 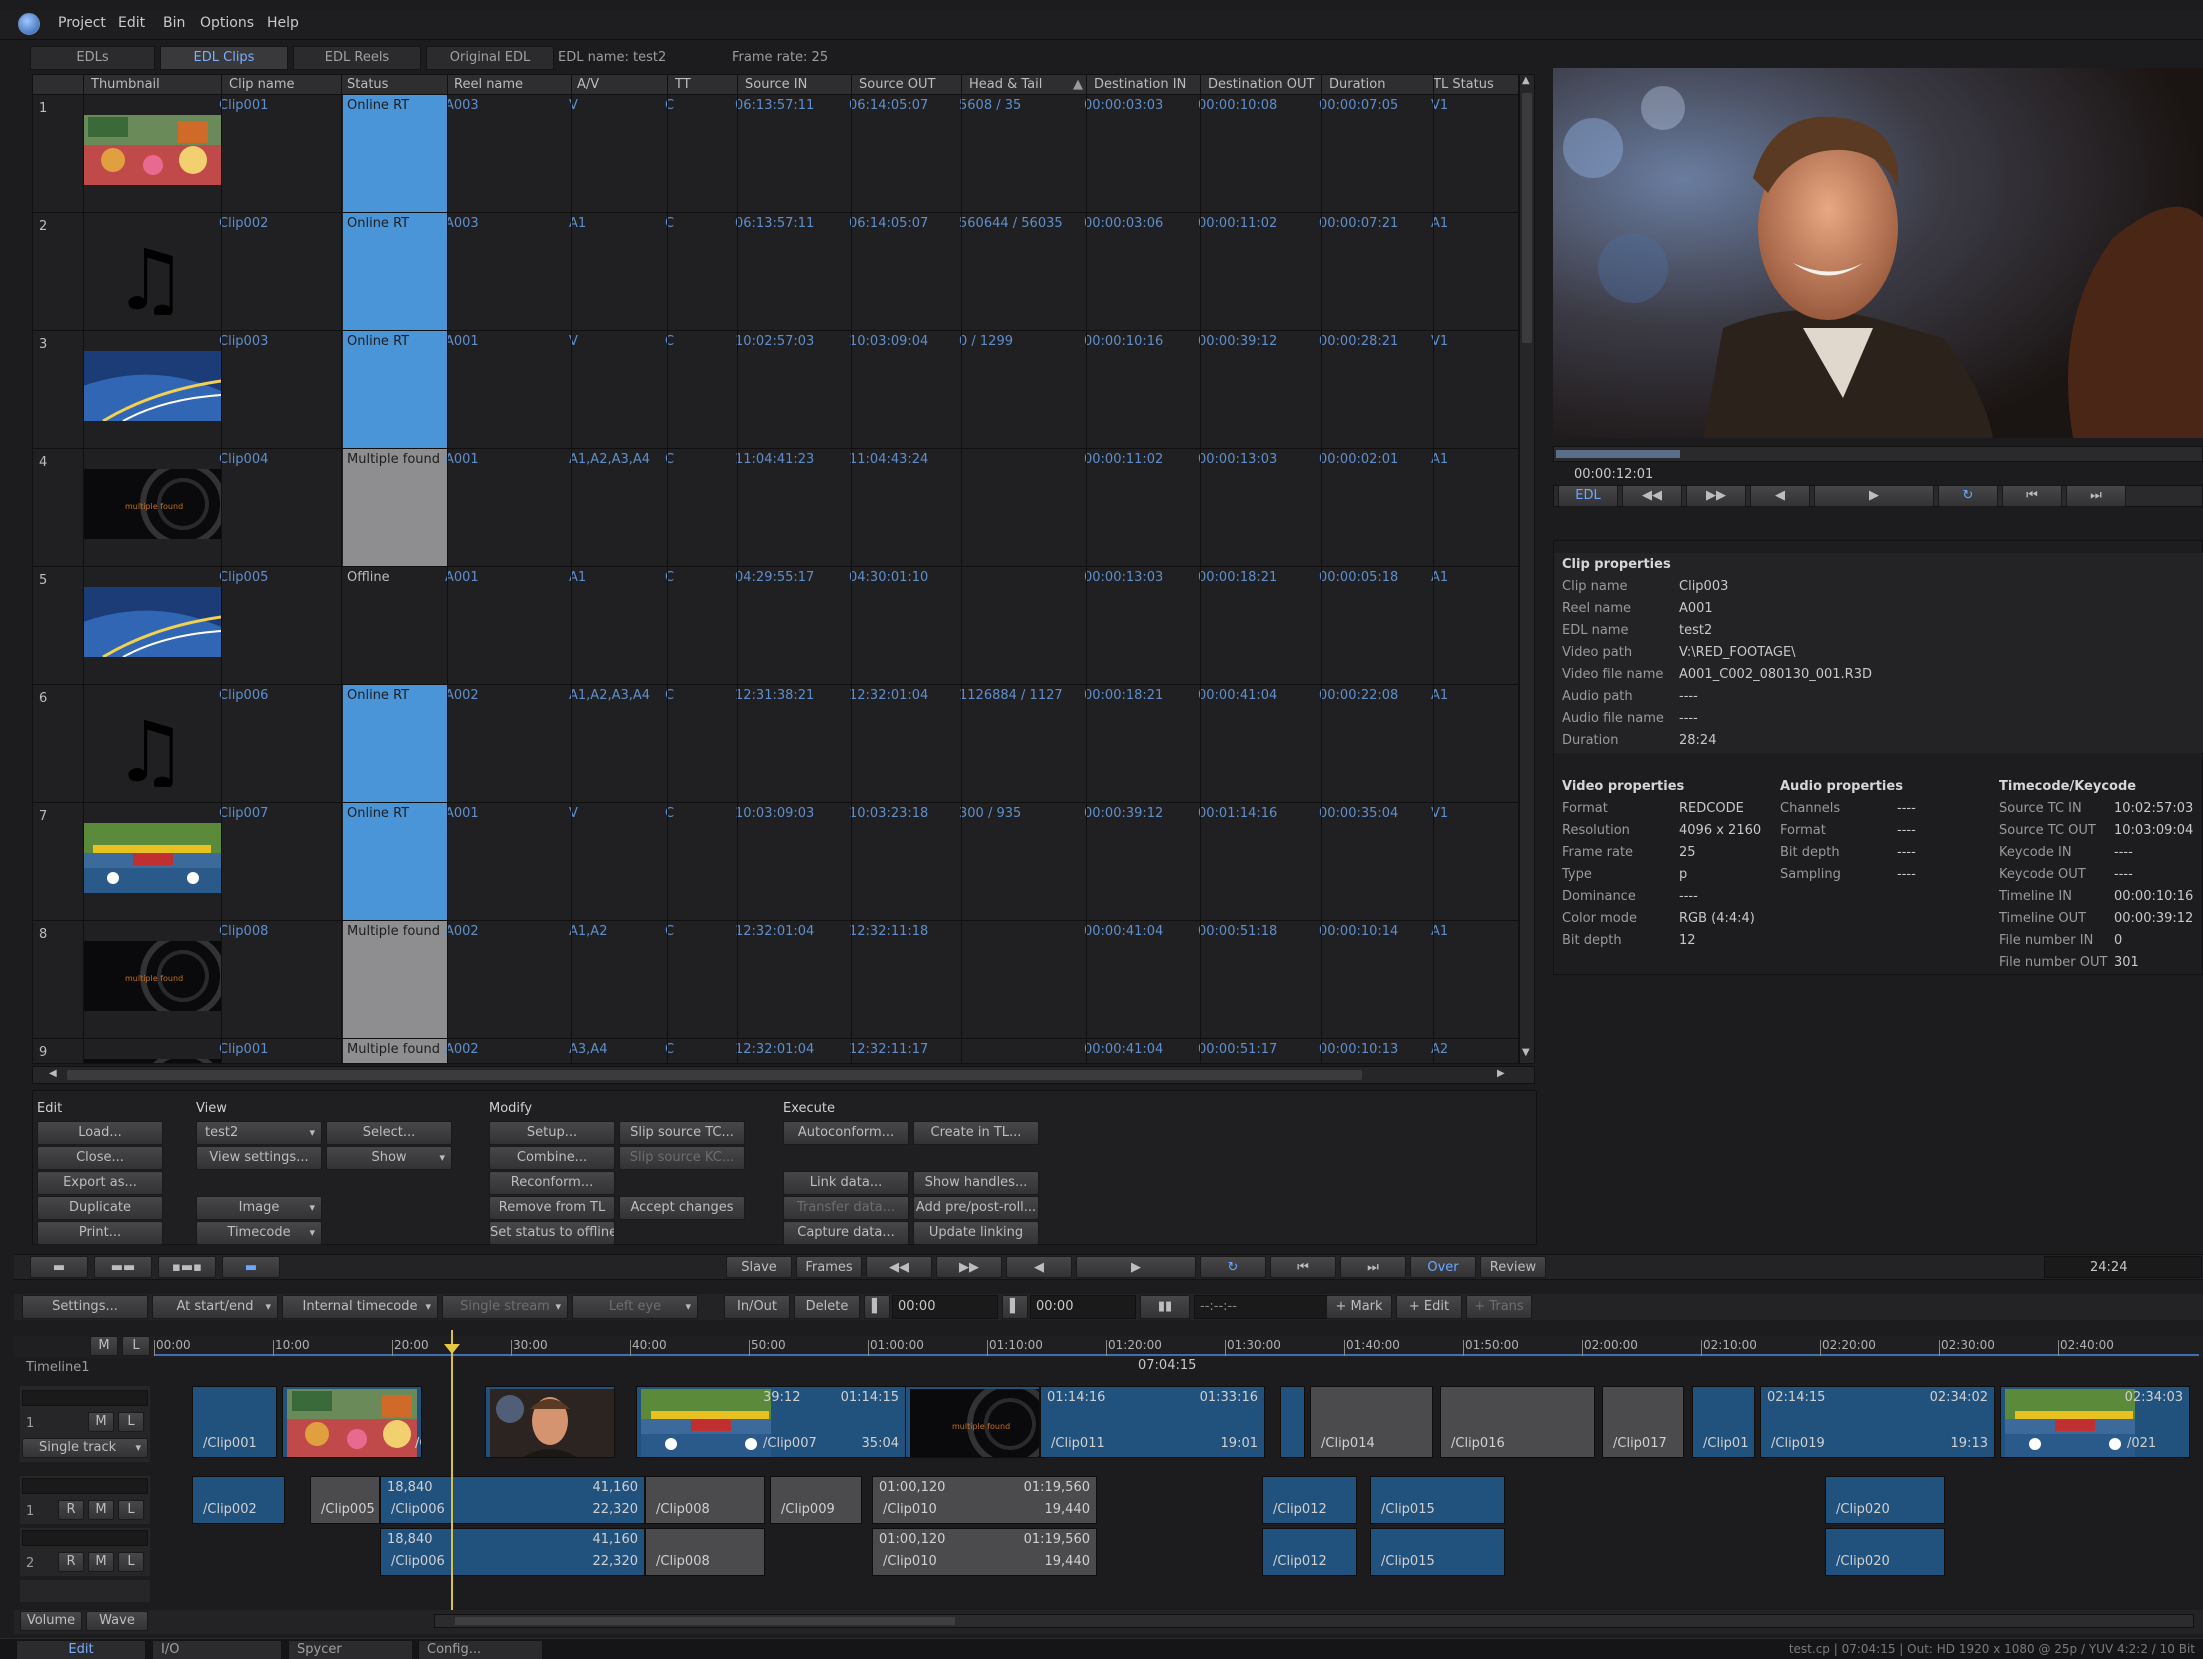 What do you see at coordinates (1359, 1307) in the screenshot?
I see `add-mark-button: + Mark` at bounding box center [1359, 1307].